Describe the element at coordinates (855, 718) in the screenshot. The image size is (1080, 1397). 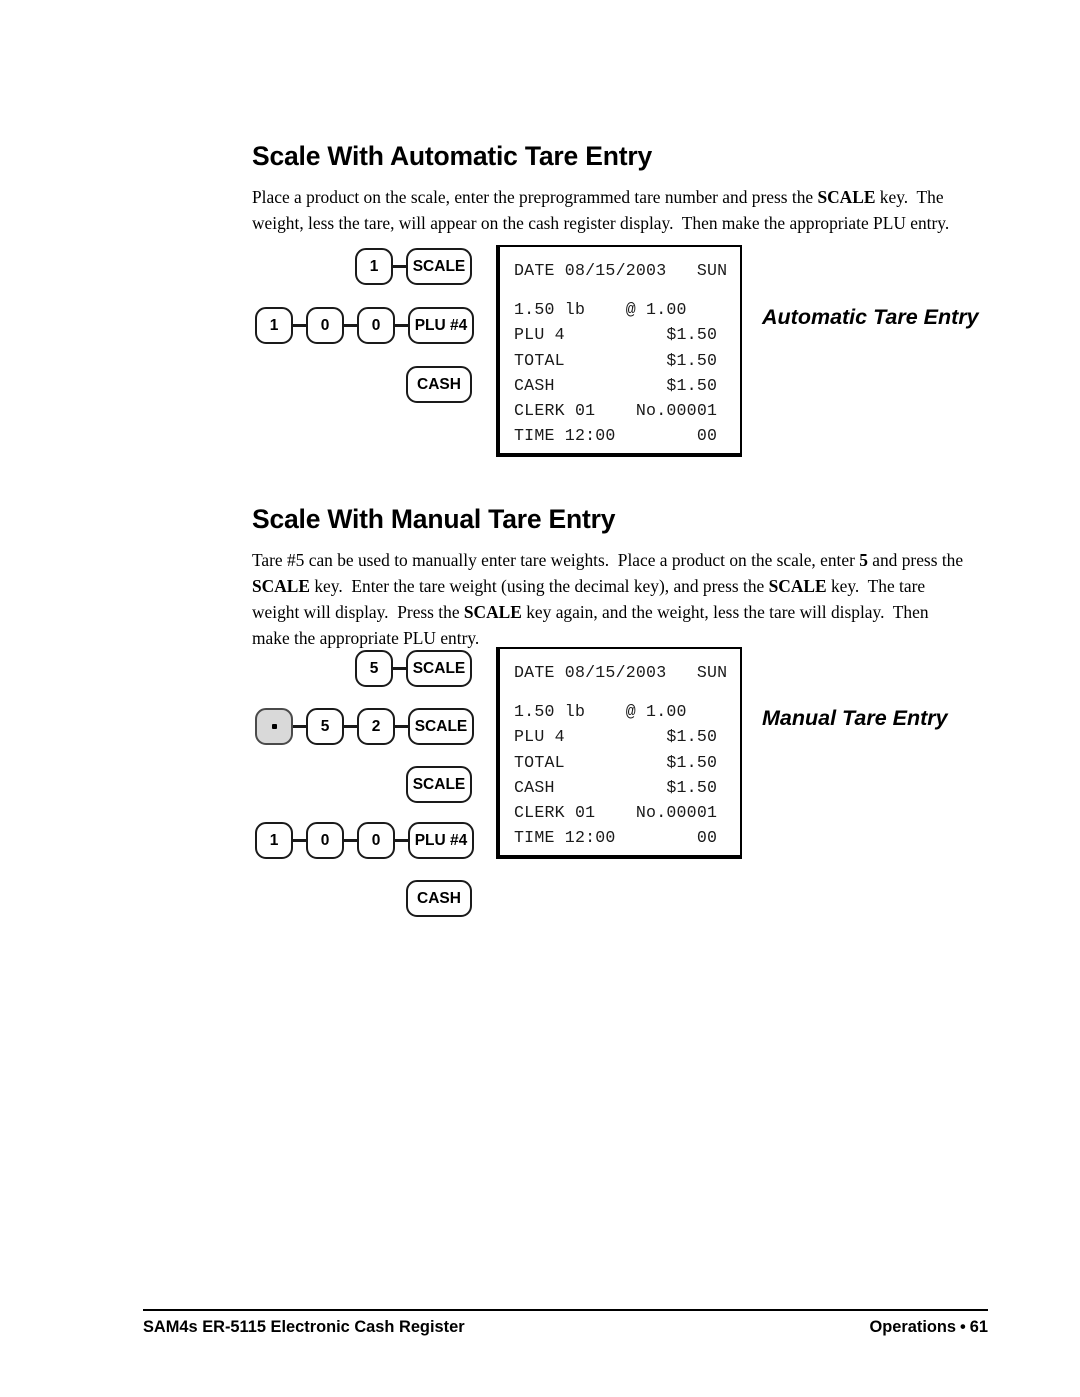
I see `callout-label-manual-tare: Manual Tare Entry` at that location.